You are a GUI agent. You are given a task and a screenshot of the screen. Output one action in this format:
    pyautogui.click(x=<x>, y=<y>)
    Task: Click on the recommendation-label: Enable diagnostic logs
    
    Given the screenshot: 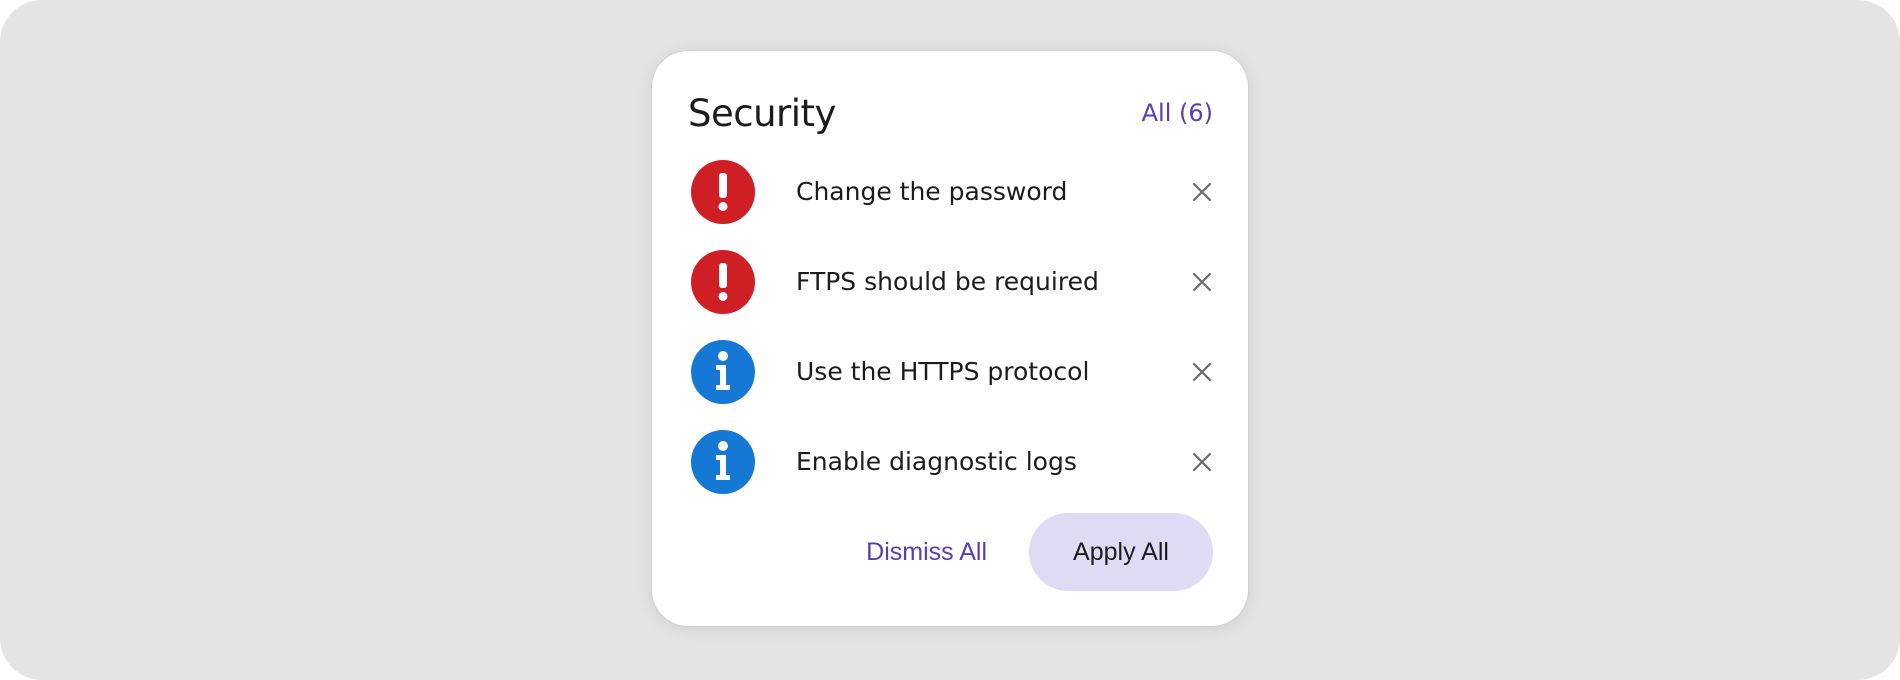 What is the action you would take?
    pyautogui.click(x=936, y=461)
    